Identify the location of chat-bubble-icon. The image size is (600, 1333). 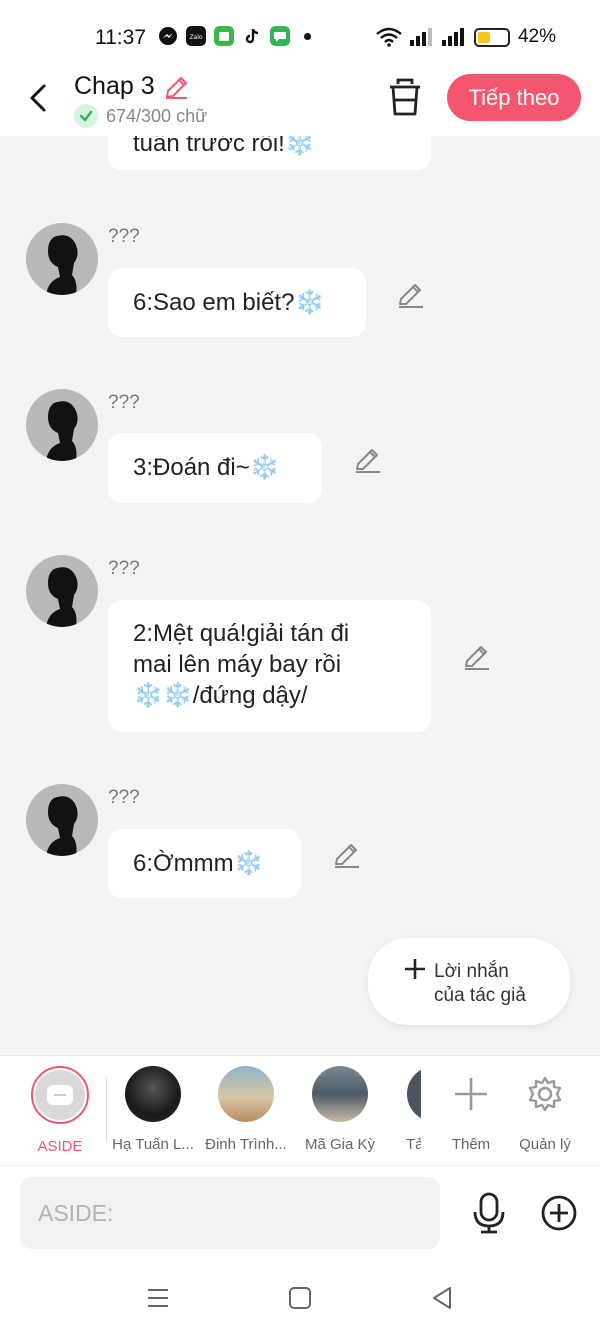
(60, 1095).